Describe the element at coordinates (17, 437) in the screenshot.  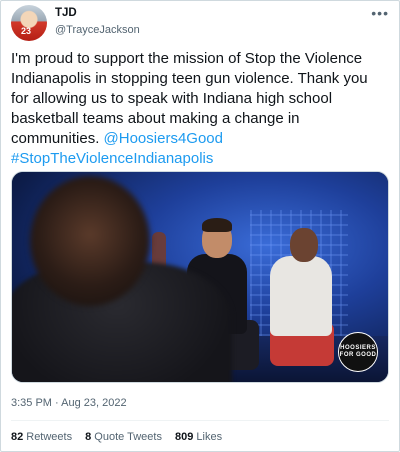
I see `retweets-count: 82` at that location.